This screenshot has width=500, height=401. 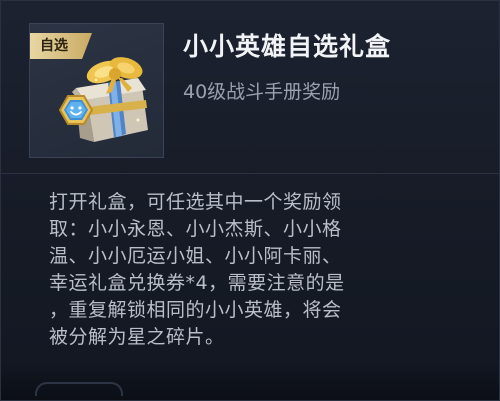 What do you see at coordinates (195, 310) in the screenshot?
I see `description-line: ，重复解锁相同的小小英雄，将会` at bounding box center [195, 310].